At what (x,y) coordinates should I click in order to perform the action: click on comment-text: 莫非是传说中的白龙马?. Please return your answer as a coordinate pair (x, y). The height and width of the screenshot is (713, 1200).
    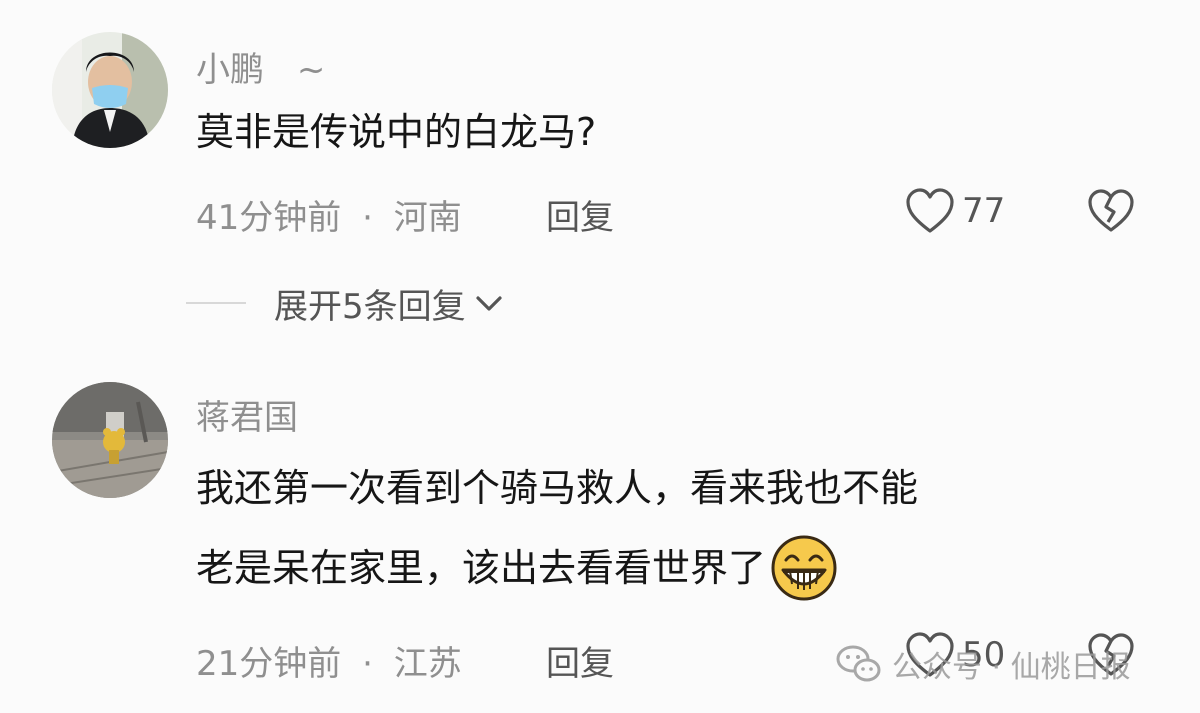
    Looking at the image, I should click on (396, 132).